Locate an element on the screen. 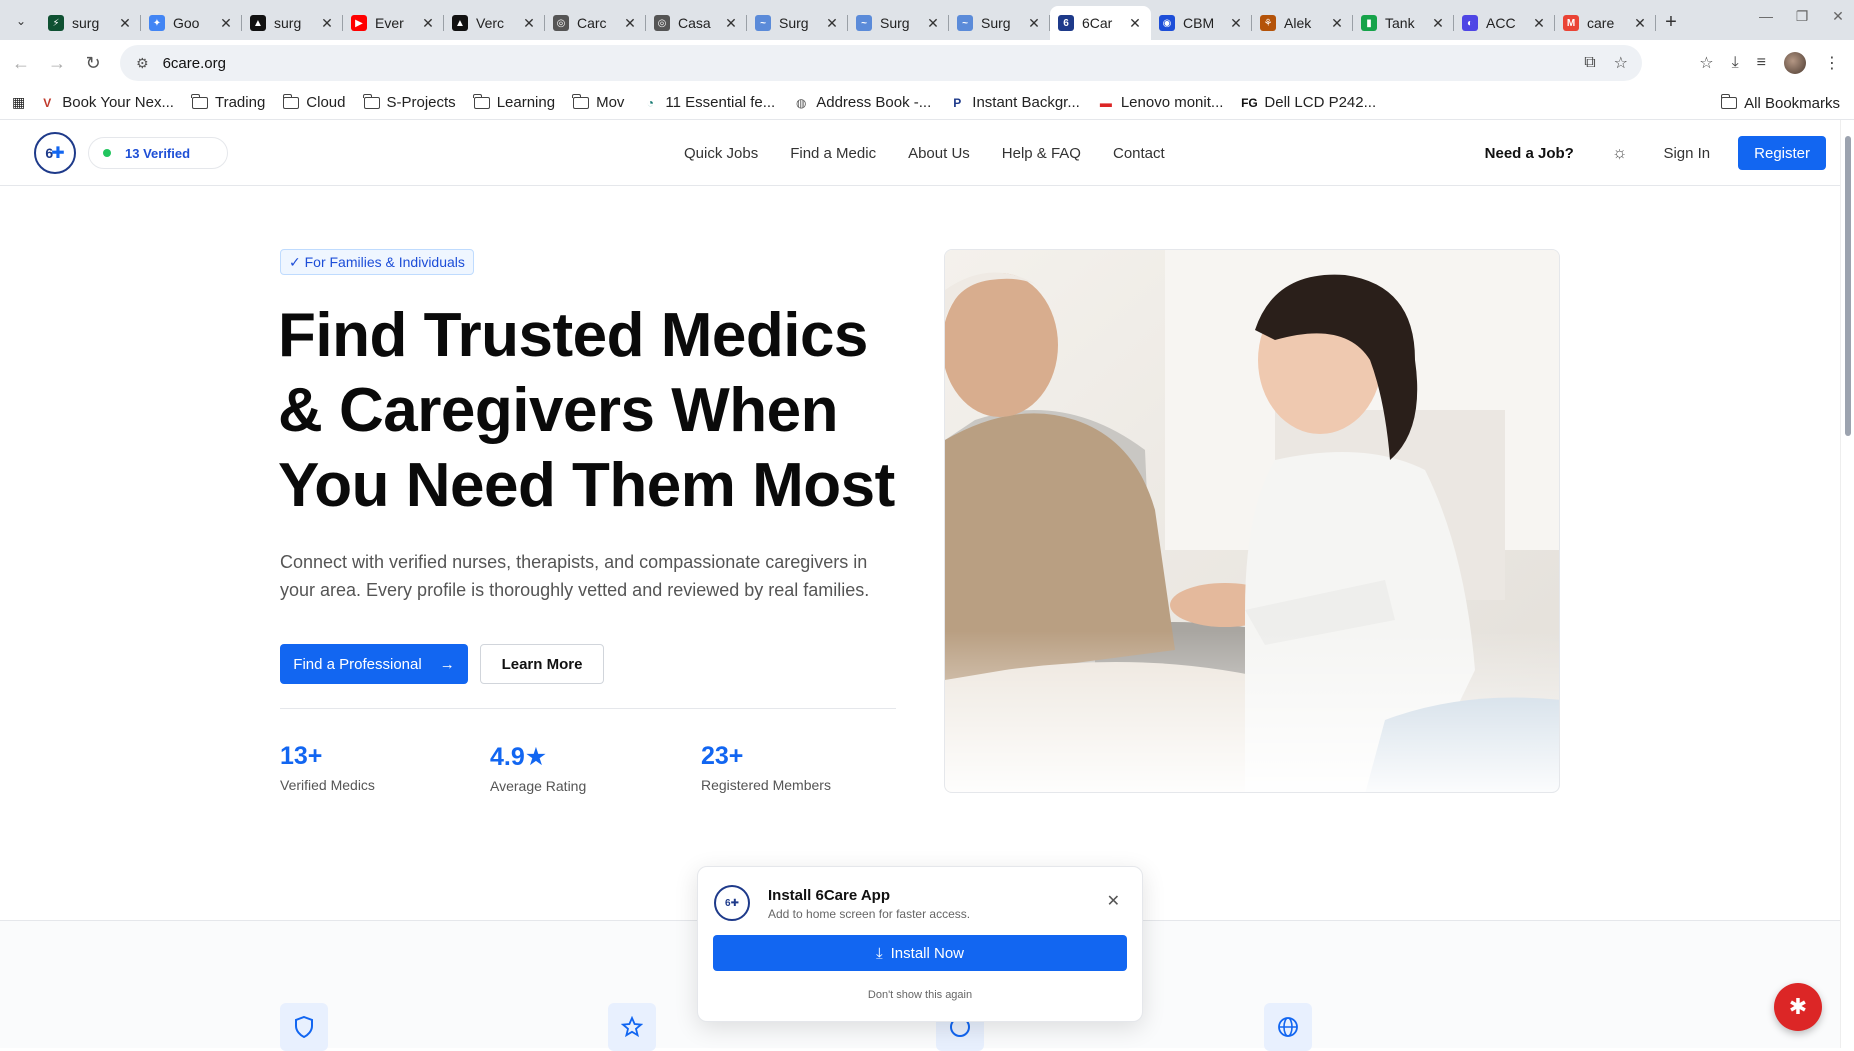 The height and width of the screenshot is (1051, 1854). bookmark-folder: Cloud is located at coordinates (314, 102).